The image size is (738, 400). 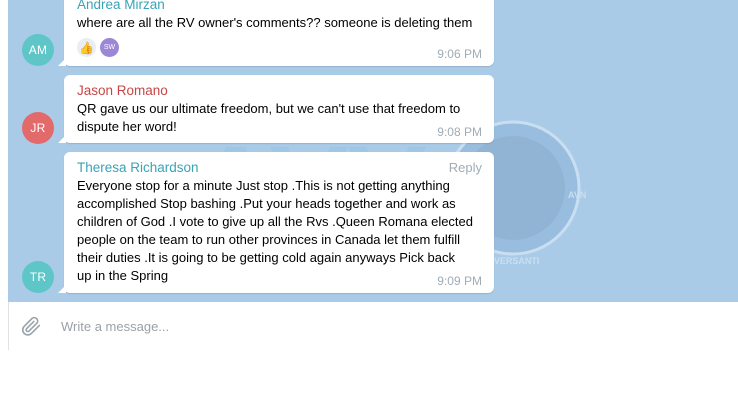 I want to click on avatar: AM, so click(x=38, y=50).